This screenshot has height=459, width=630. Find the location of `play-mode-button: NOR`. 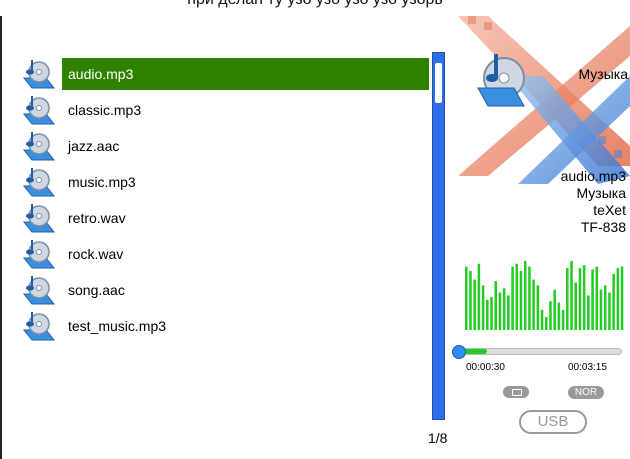

play-mode-button: NOR is located at coordinates (586, 392).